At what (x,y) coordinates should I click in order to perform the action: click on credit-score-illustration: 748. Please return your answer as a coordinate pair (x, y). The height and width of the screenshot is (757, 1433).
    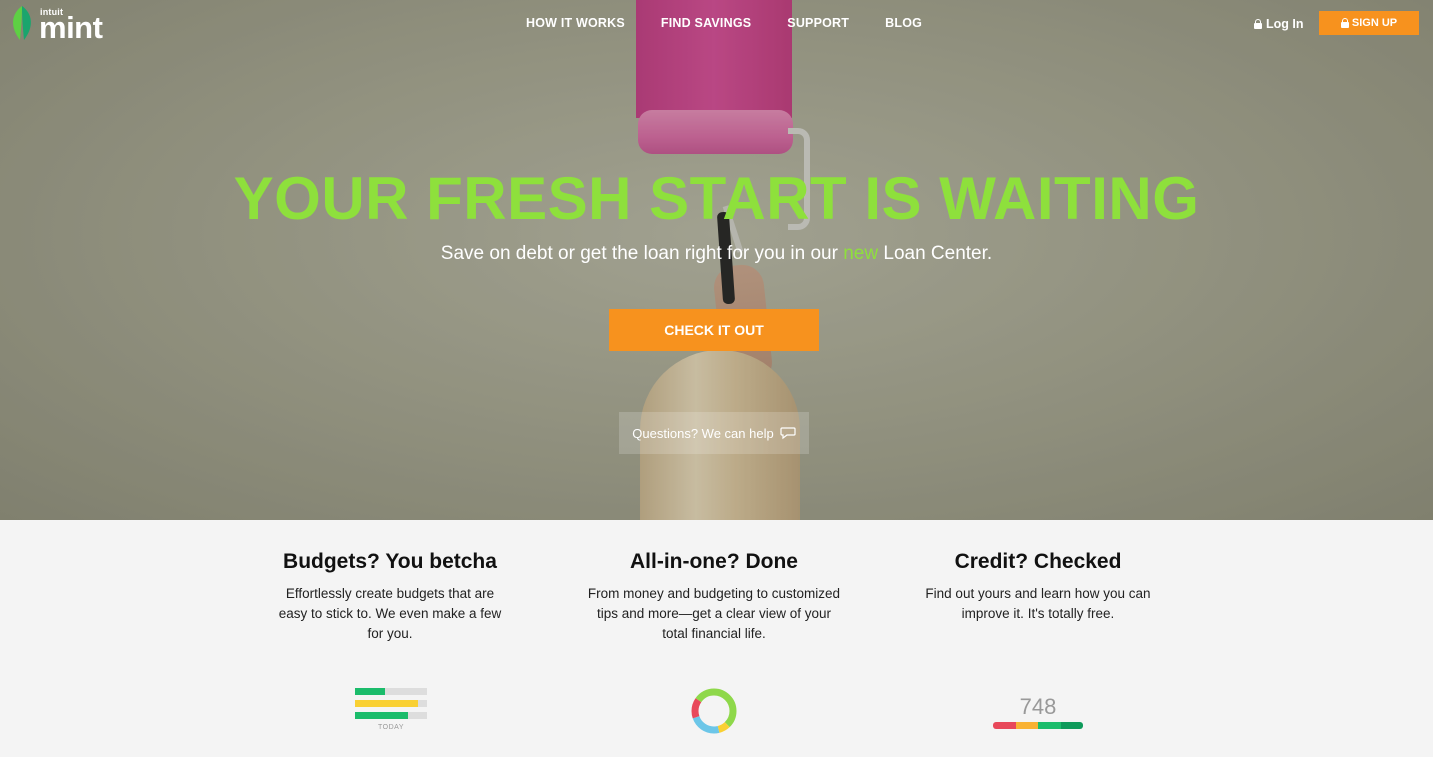
    Looking at the image, I should click on (1038, 711).